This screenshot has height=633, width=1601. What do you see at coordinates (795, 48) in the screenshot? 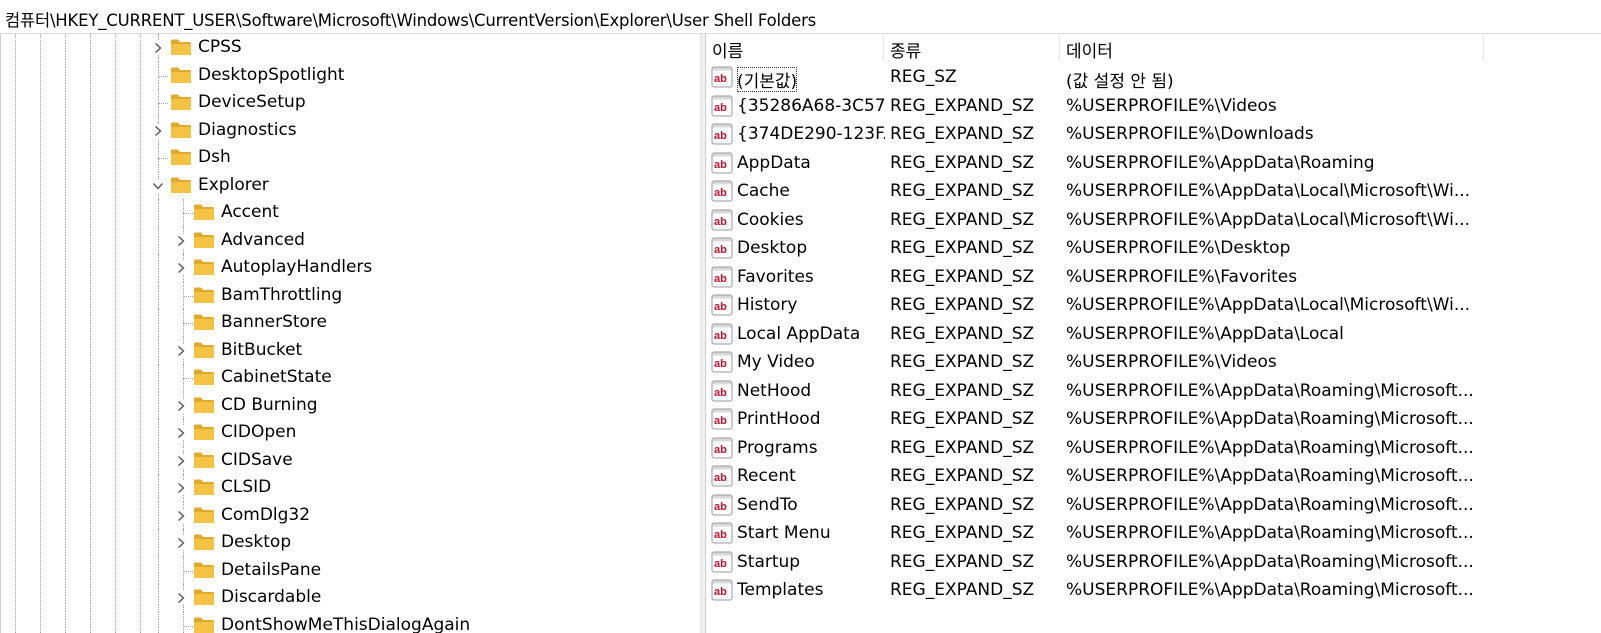
I see `column-header-name: 이름` at bounding box center [795, 48].